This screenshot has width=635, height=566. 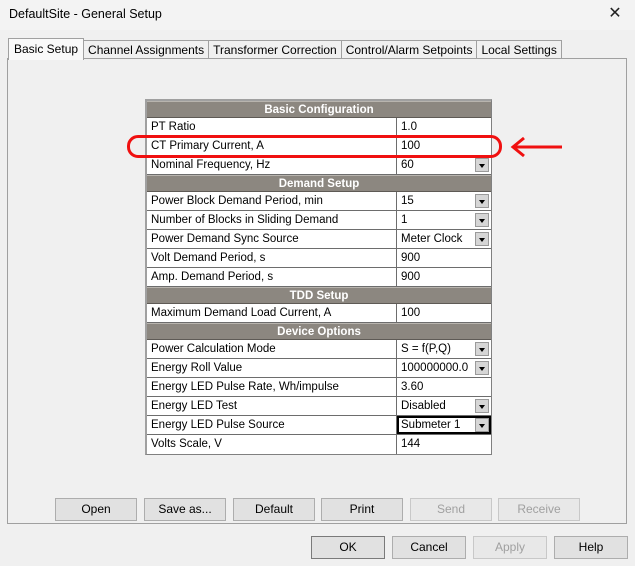 I want to click on send-button: Send, so click(x=451, y=509).